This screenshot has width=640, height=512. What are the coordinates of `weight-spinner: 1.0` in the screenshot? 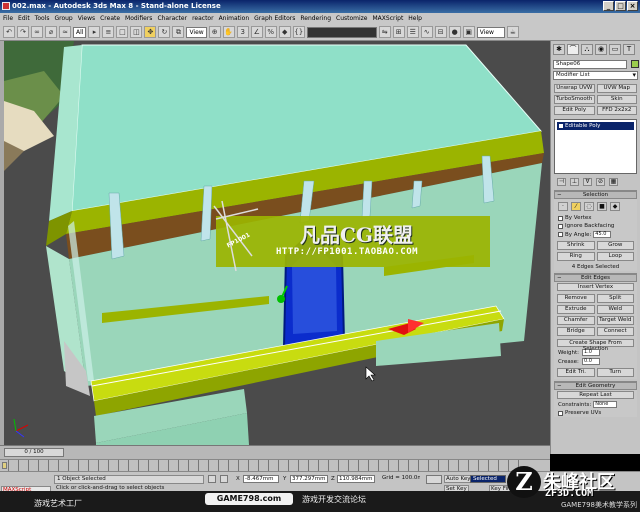 It's located at (591, 352).